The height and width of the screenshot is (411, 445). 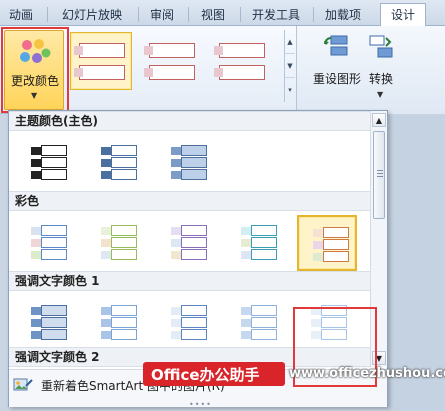 I want to click on ribbon-tab-bar: 动画 幻灯片放映 审阅 视图 开发工具 加载项 设计, so click(x=222, y=13).